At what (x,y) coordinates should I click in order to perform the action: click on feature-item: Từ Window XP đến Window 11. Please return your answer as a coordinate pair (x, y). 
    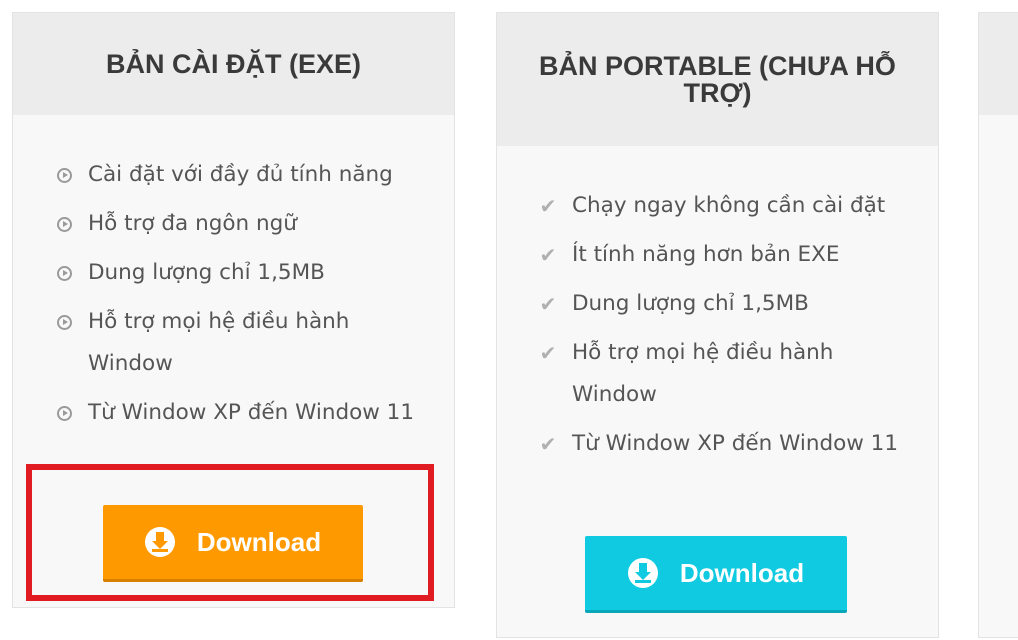
    Looking at the image, I should click on (233, 413).